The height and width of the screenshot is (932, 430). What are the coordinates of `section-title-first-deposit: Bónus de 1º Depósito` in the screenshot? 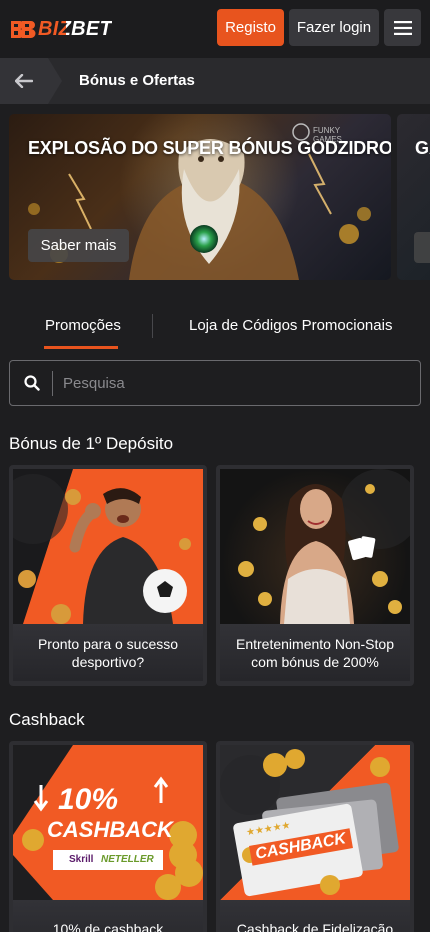 It's located at (91, 443).